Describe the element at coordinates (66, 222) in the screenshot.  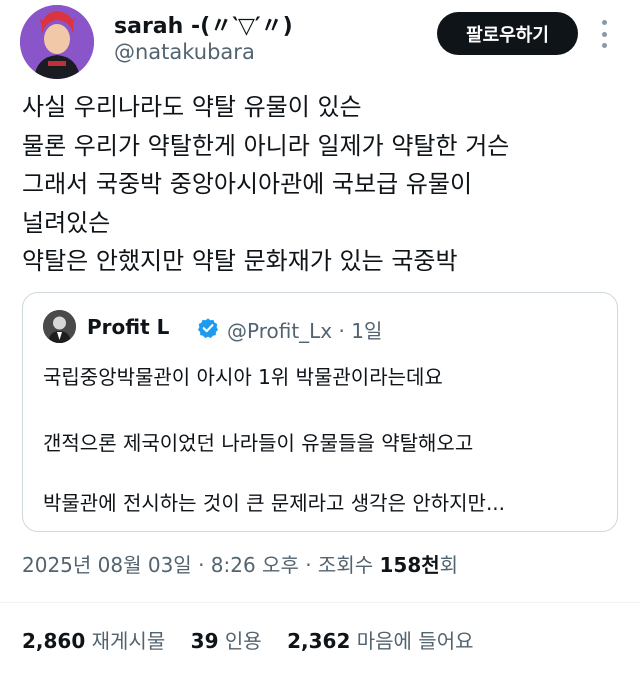
I see `tweet-line: 널려있슨` at that location.